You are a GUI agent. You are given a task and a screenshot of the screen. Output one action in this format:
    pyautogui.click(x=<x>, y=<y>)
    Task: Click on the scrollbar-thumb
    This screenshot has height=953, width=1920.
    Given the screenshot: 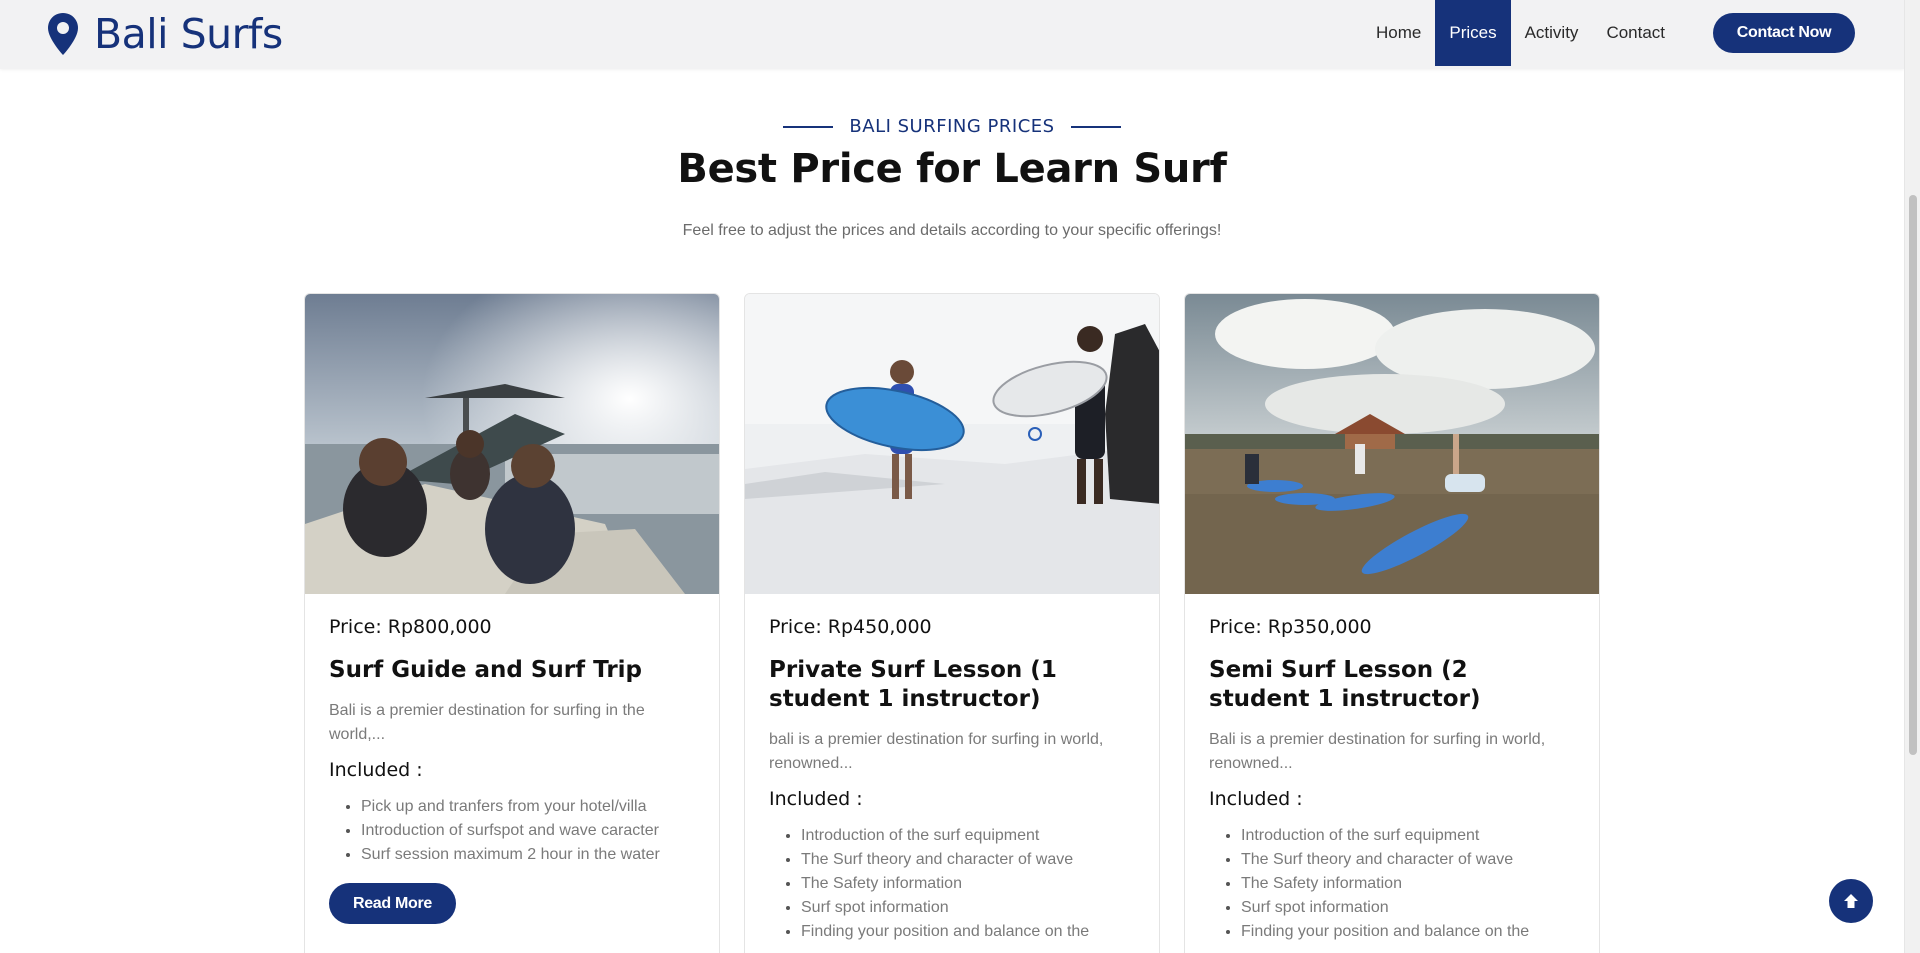 What is the action you would take?
    pyautogui.click(x=1913, y=475)
    